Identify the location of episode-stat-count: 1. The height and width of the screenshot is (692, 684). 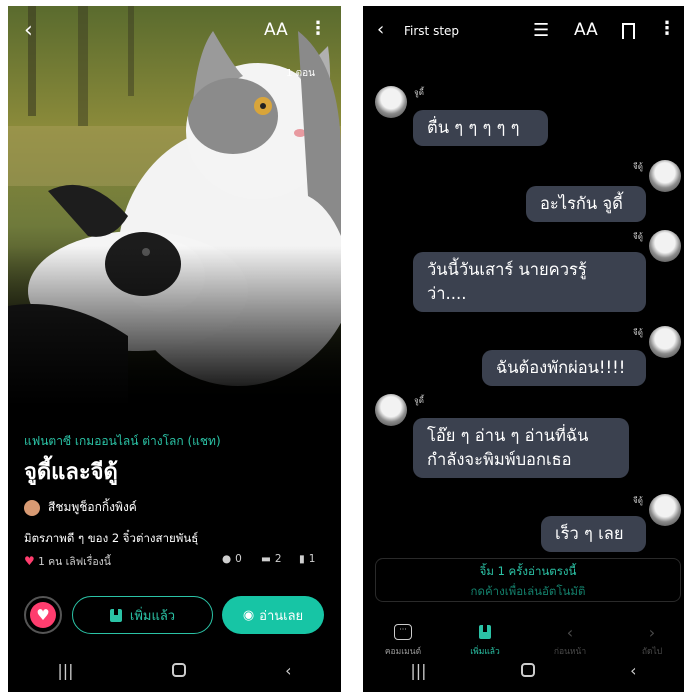
(312, 559).